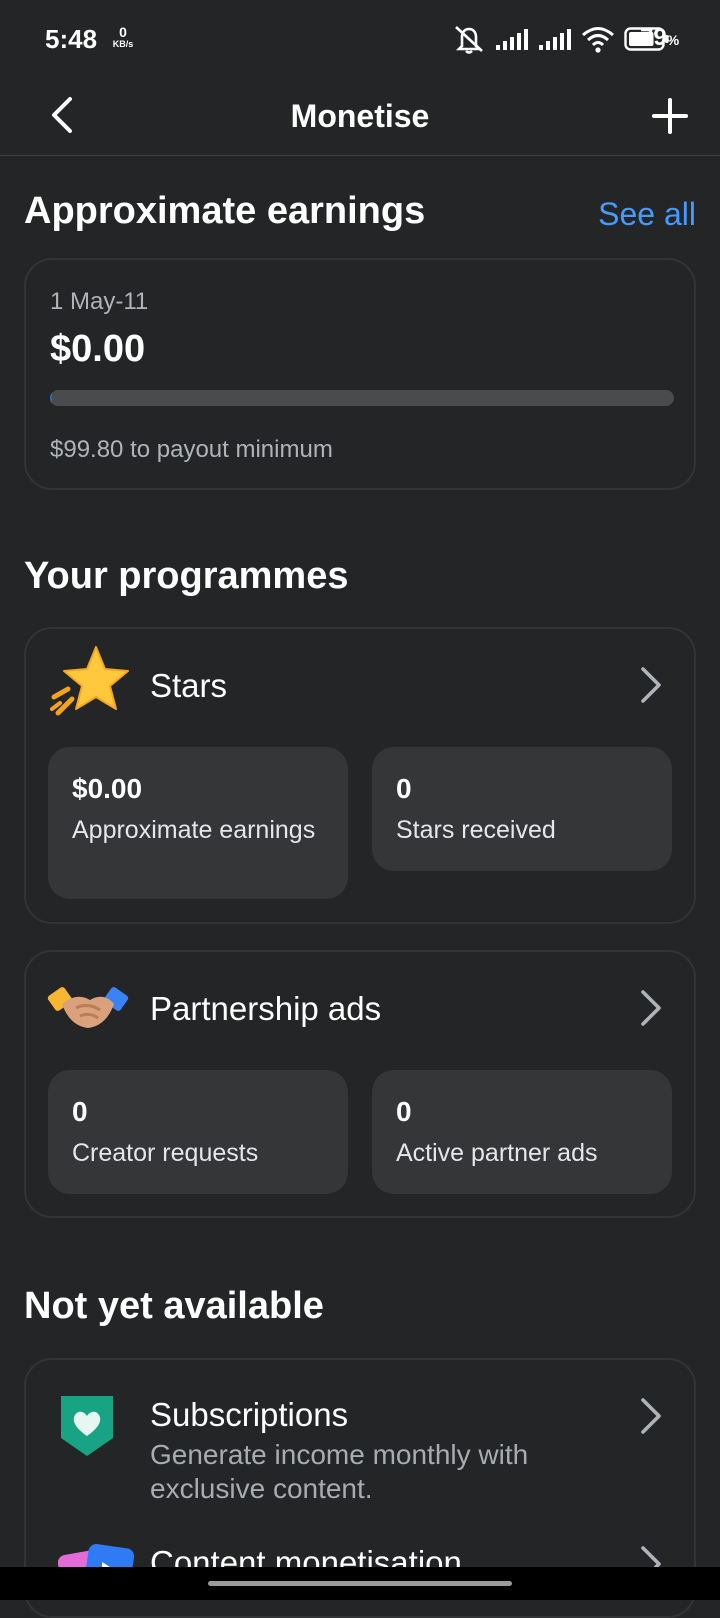 This screenshot has width=720, height=1618. Describe the element at coordinates (51, 398) in the screenshot. I see `payout-progress-fill` at that location.